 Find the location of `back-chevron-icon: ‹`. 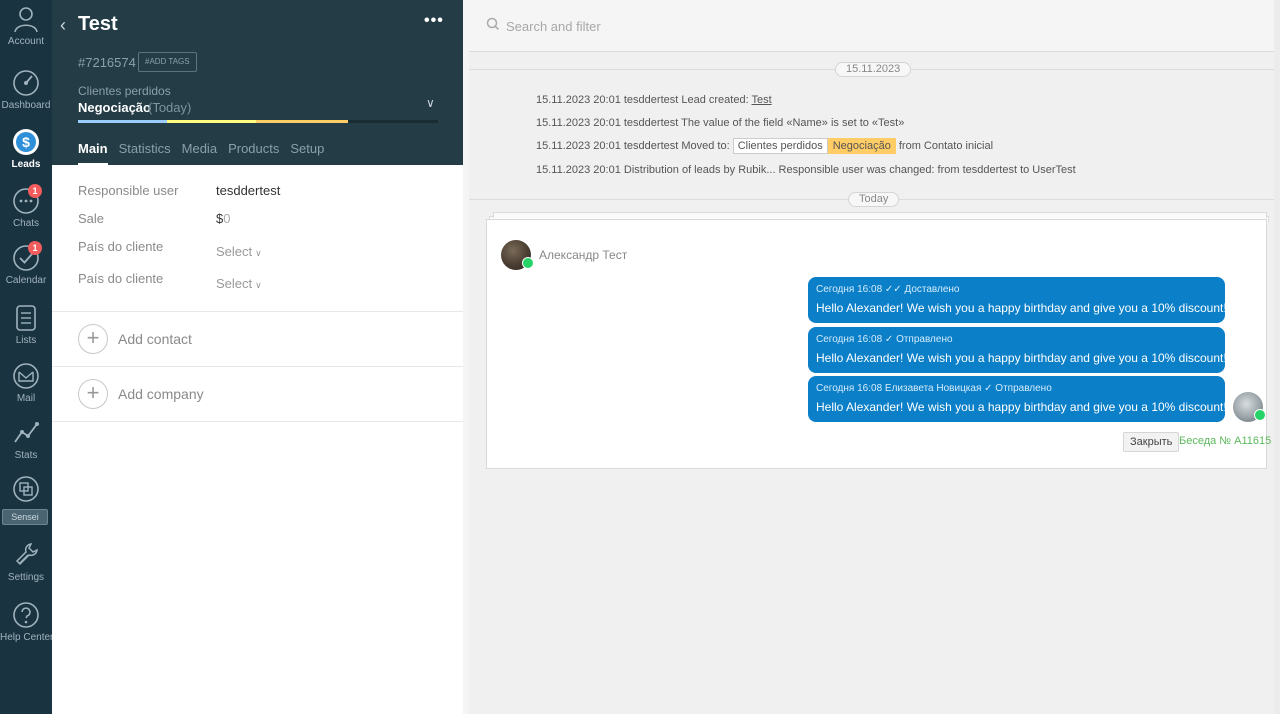

back-chevron-icon: ‹ is located at coordinates (68, 25).